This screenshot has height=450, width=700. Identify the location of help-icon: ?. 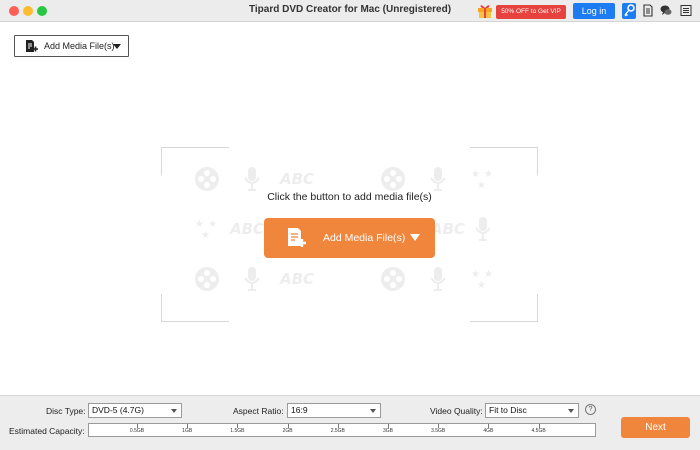
(590, 409).